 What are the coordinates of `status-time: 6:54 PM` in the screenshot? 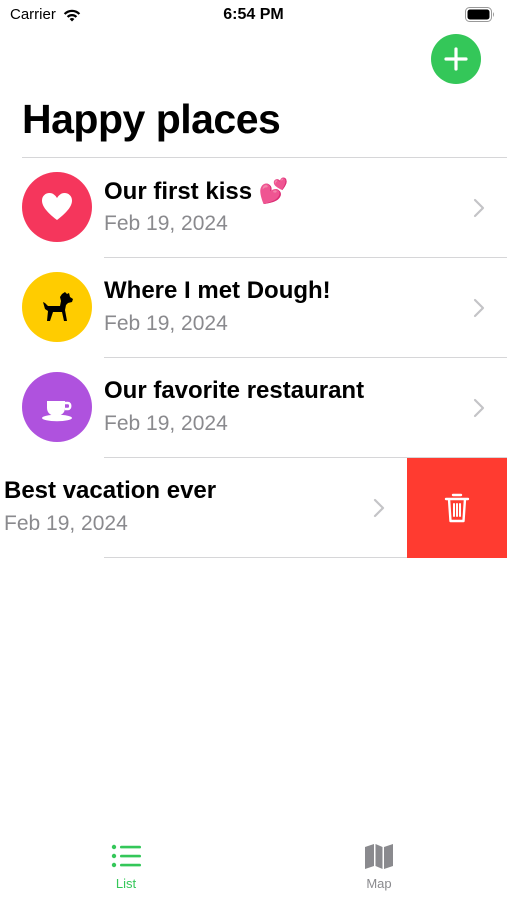 It's located at (253, 14).